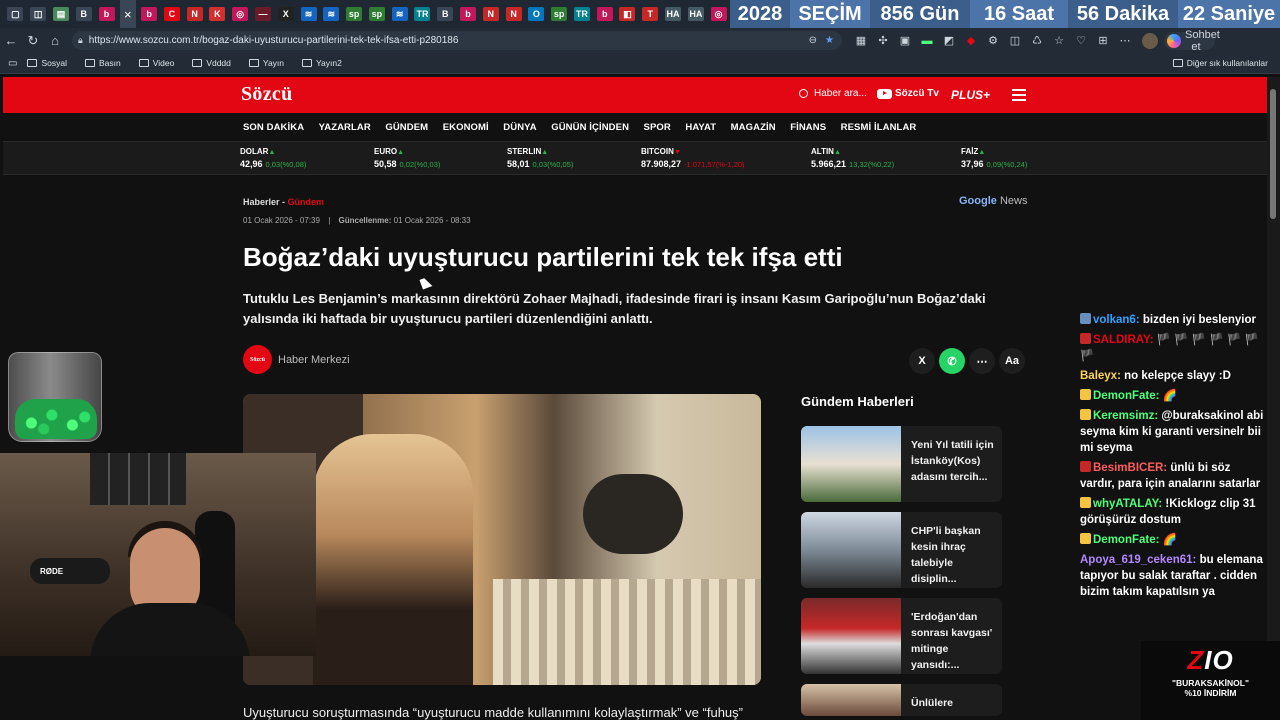  Describe the element at coordinates (718, 14) in the screenshot. I see `tab-favicon-icon: ◎` at that location.